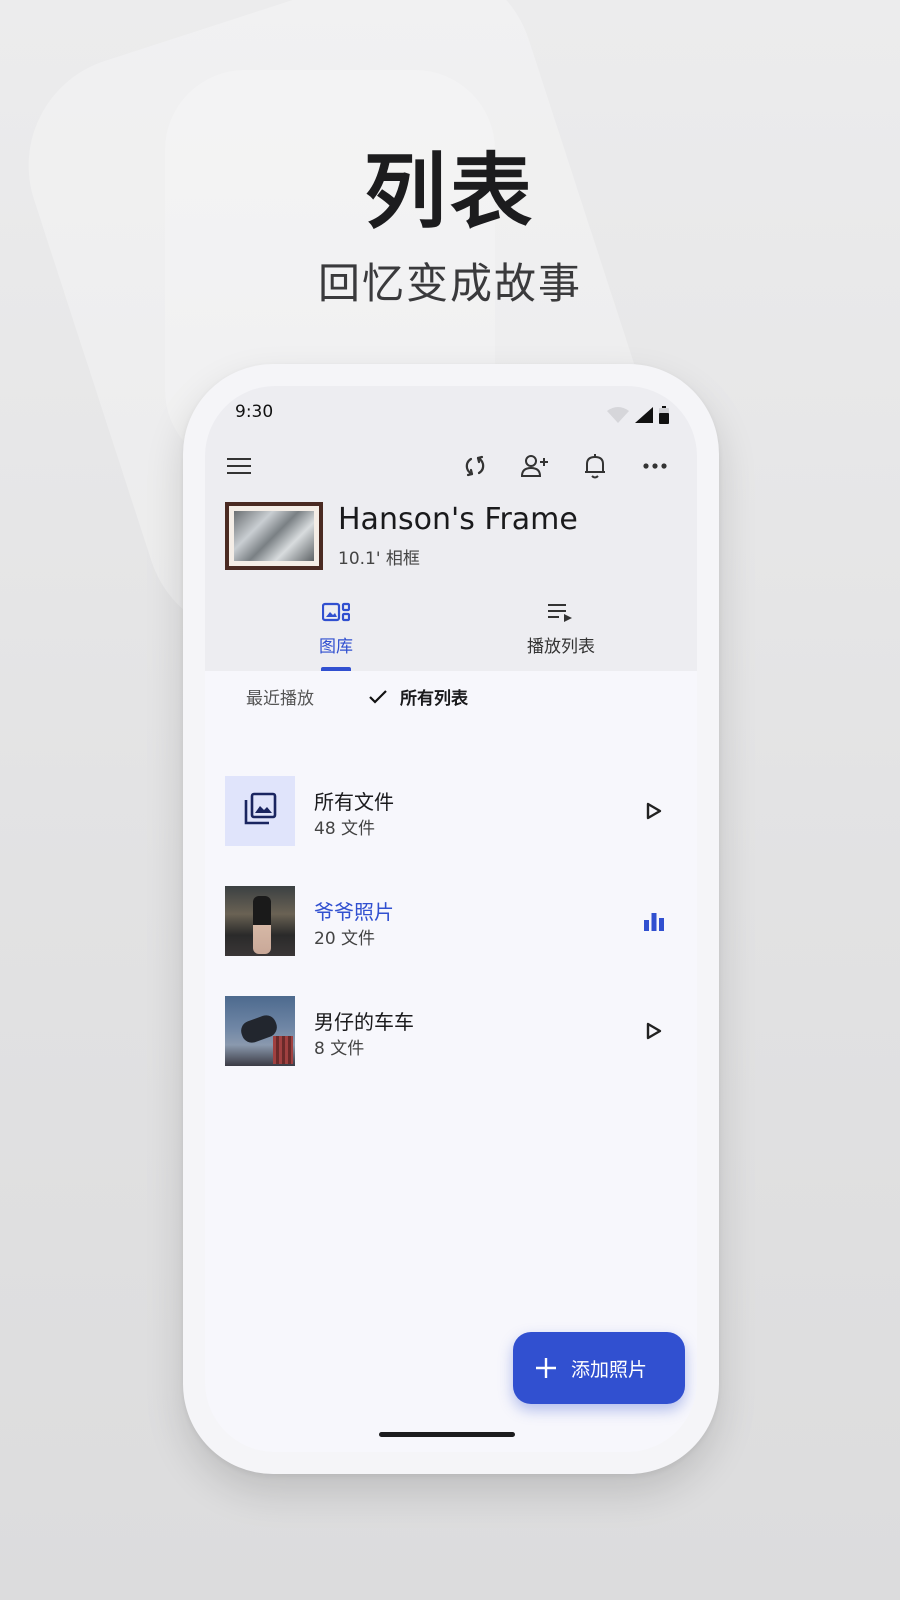  Describe the element at coordinates (239, 466) in the screenshot. I see `menu-icon` at that location.